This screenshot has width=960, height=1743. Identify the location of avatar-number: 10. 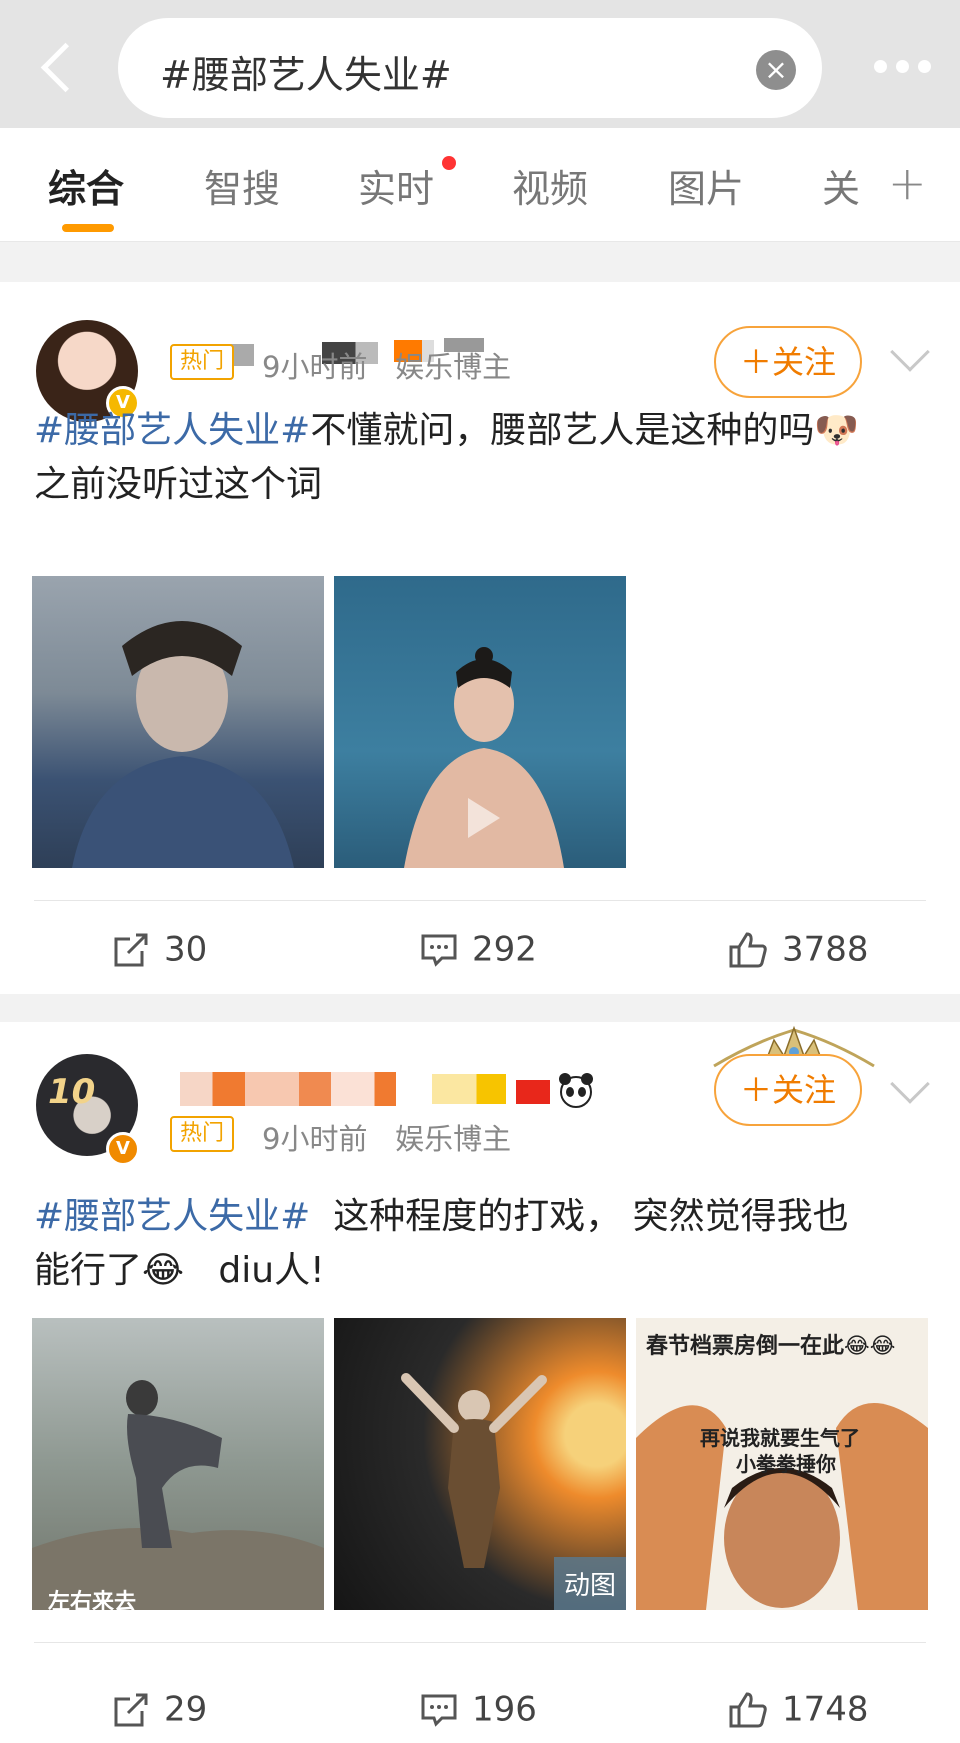
(72, 1092).